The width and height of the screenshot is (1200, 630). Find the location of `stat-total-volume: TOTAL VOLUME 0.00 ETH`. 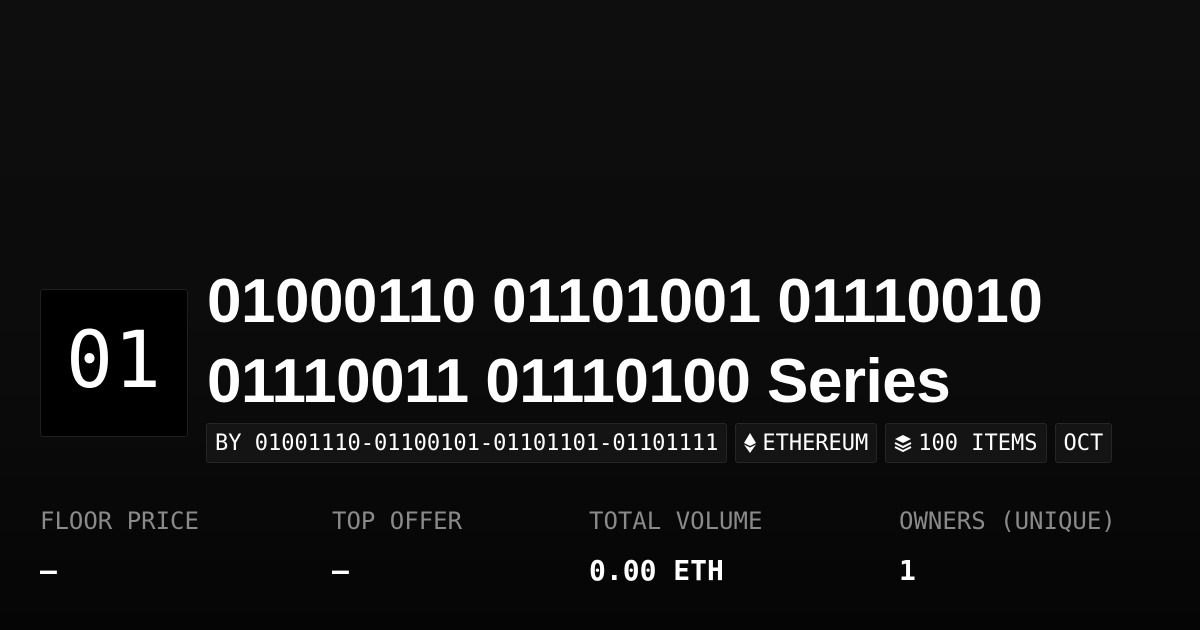

stat-total-volume: TOTAL VOLUME 0.00 ETH is located at coordinates (675, 546).